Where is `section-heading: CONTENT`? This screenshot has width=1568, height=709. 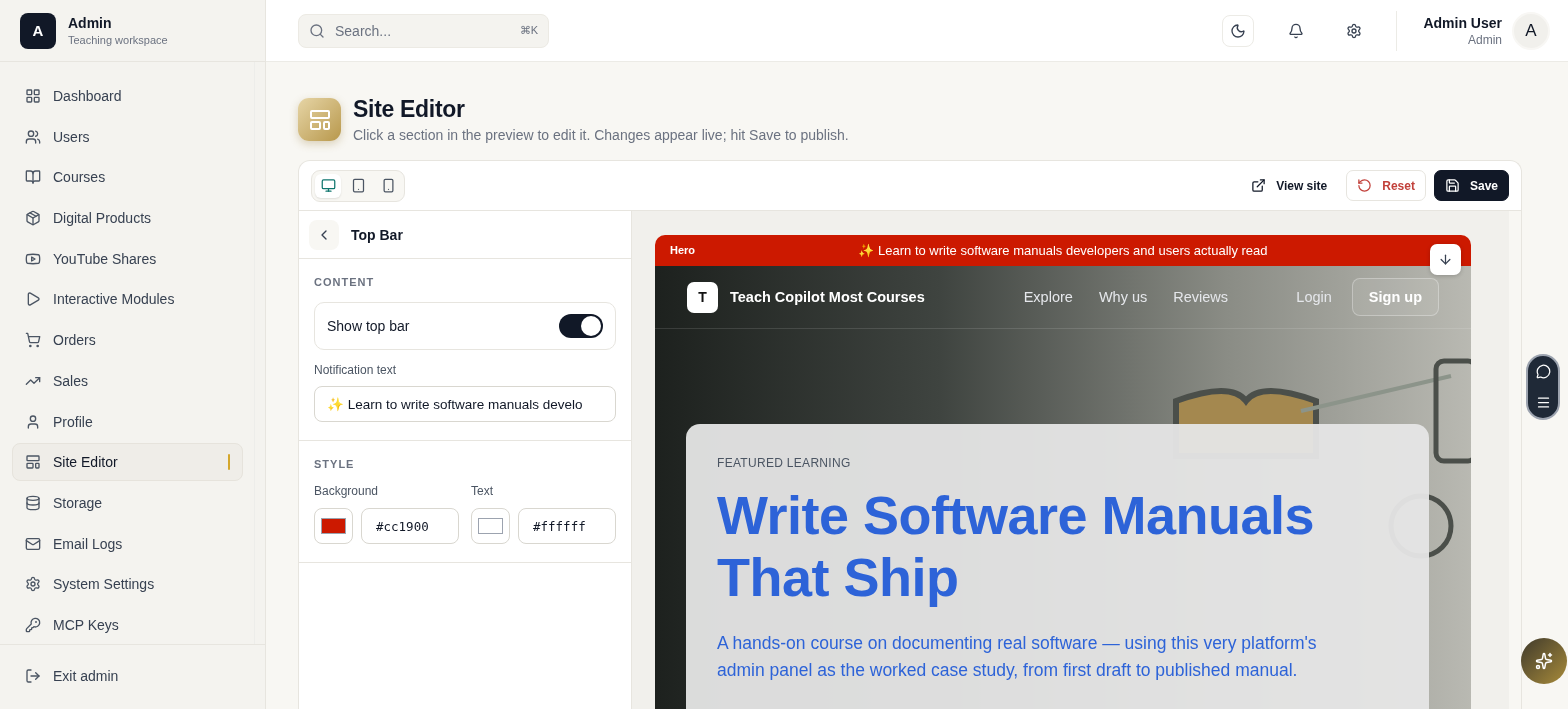 section-heading: CONTENT is located at coordinates (345, 282).